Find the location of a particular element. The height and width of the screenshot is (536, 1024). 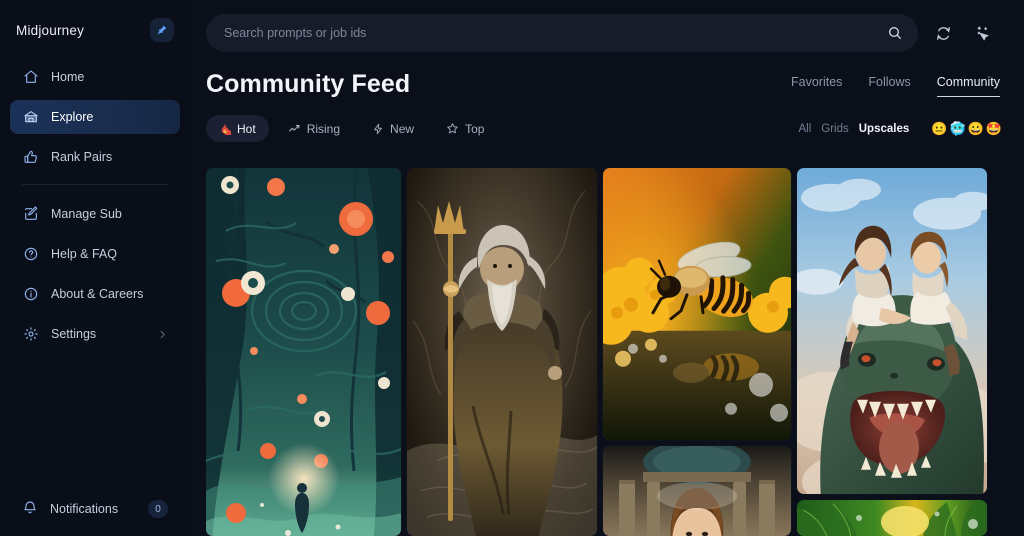

tab-follows: Follows is located at coordinates (889, 86).